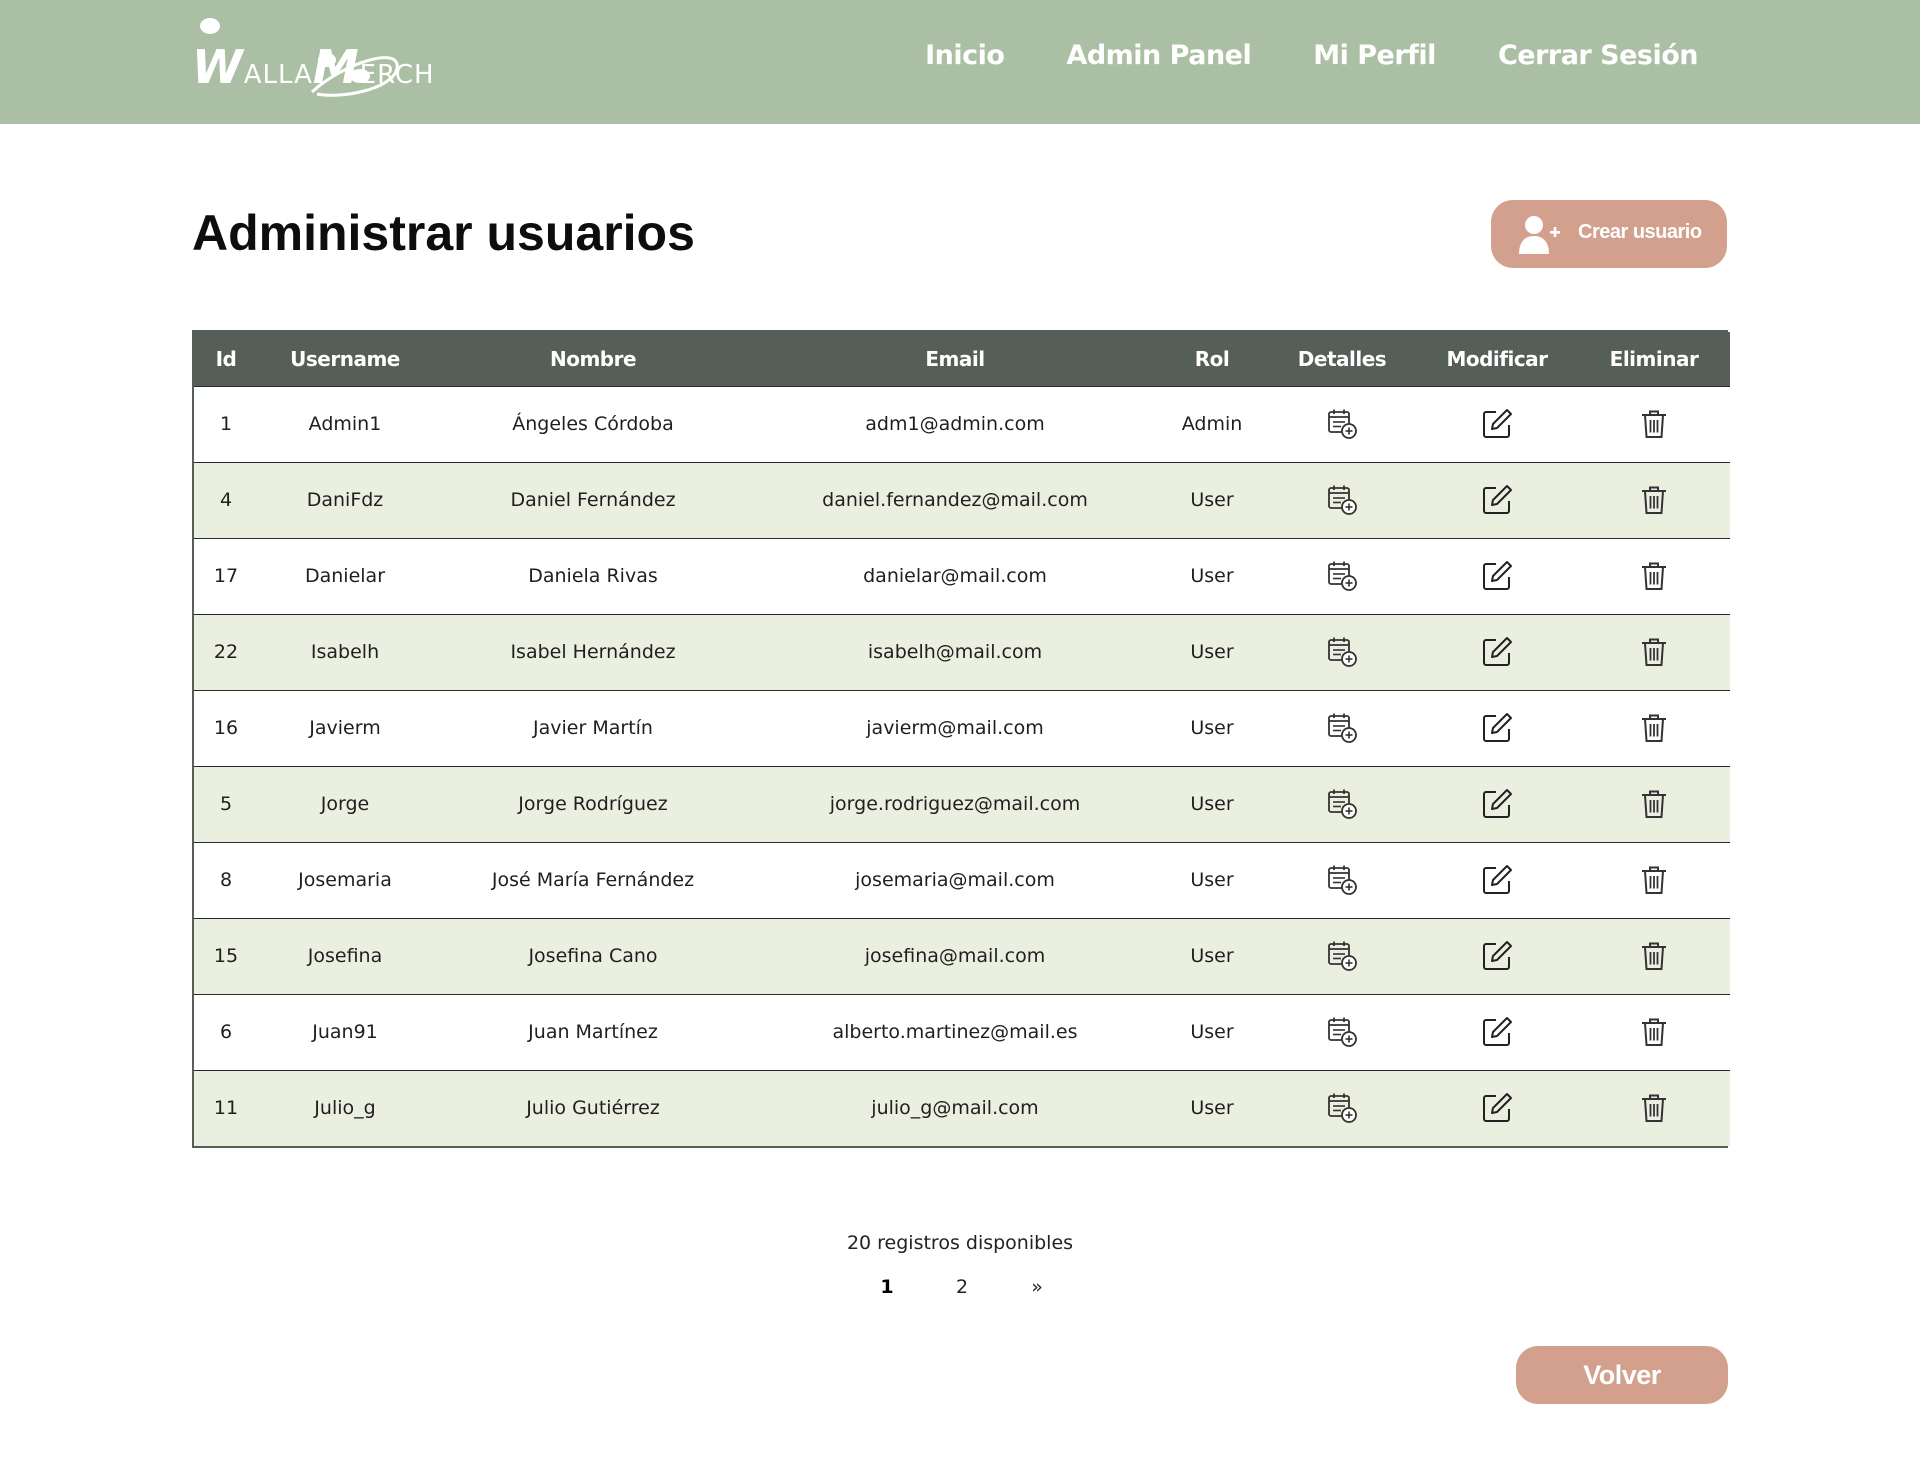 This screenshot has height=1481, width=1920. What do you see at coordinates (226, 652) in the screenshot?
I see `cell-id: 22` at bounding box center [226, 652].